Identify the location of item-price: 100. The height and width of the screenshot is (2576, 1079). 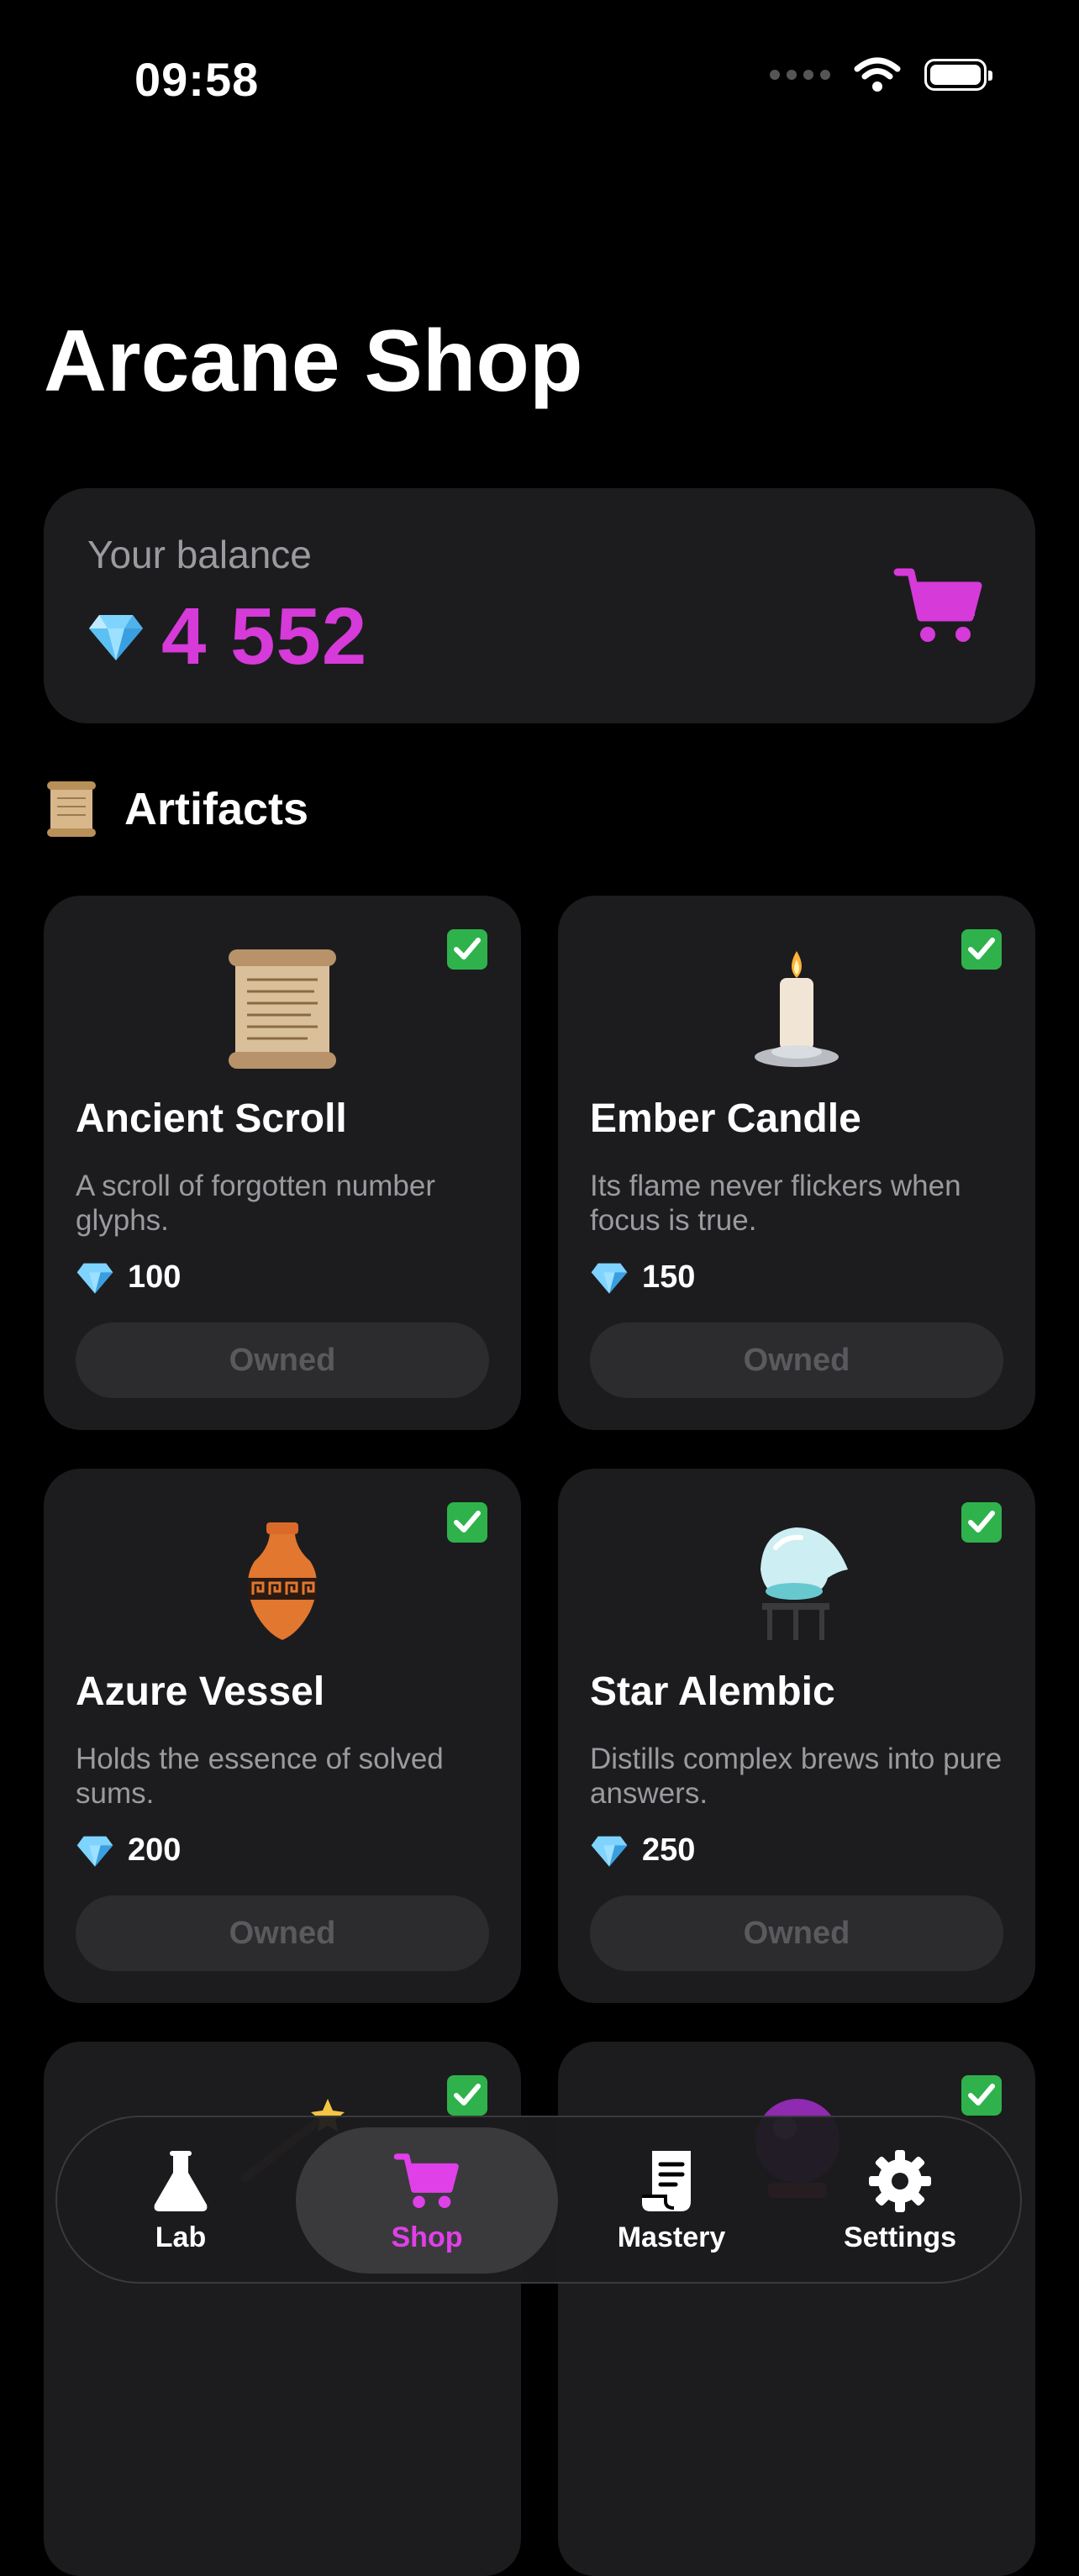
(128, 1277).